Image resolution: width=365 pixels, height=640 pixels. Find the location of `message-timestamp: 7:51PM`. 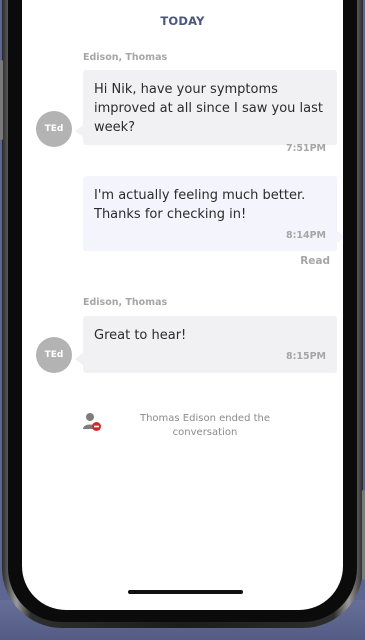

message-timestamp: 7:51PM is located at coordinates (305, 148).